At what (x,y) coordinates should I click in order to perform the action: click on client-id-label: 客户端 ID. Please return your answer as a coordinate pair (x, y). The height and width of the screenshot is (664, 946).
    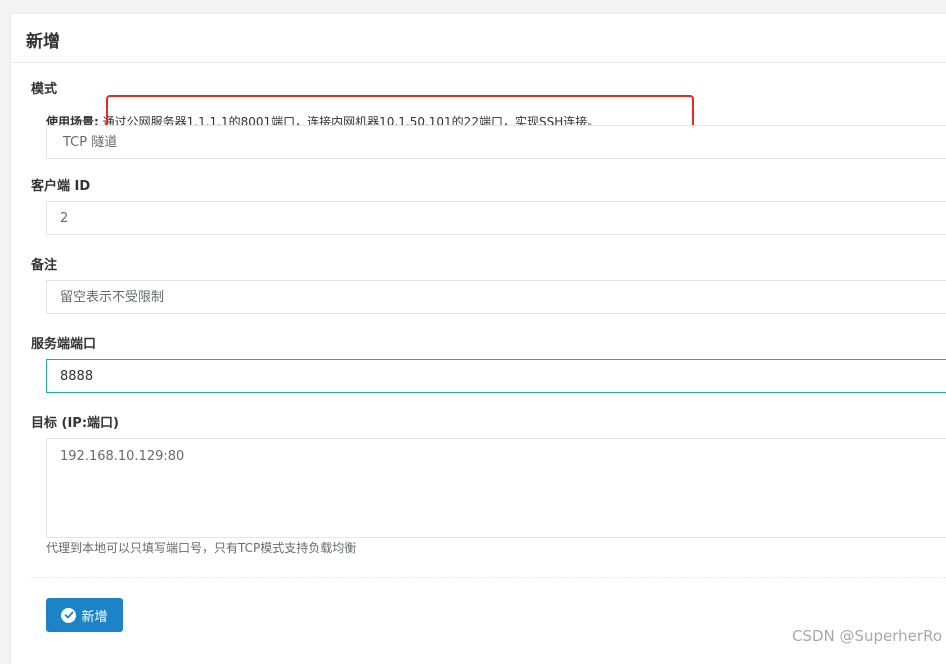
    Looking at the image, I should click on (60, 184).